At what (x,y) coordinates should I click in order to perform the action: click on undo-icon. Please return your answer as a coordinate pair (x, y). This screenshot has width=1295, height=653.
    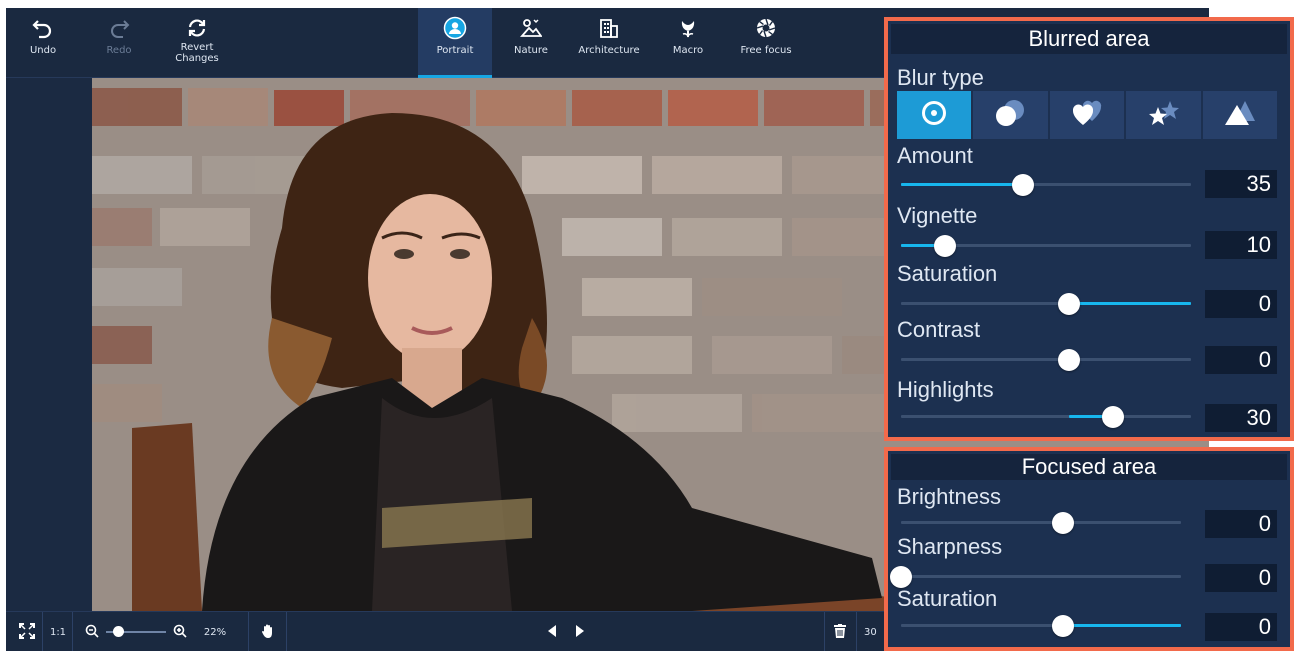
    Looking at the image, I should click on (43, 28).